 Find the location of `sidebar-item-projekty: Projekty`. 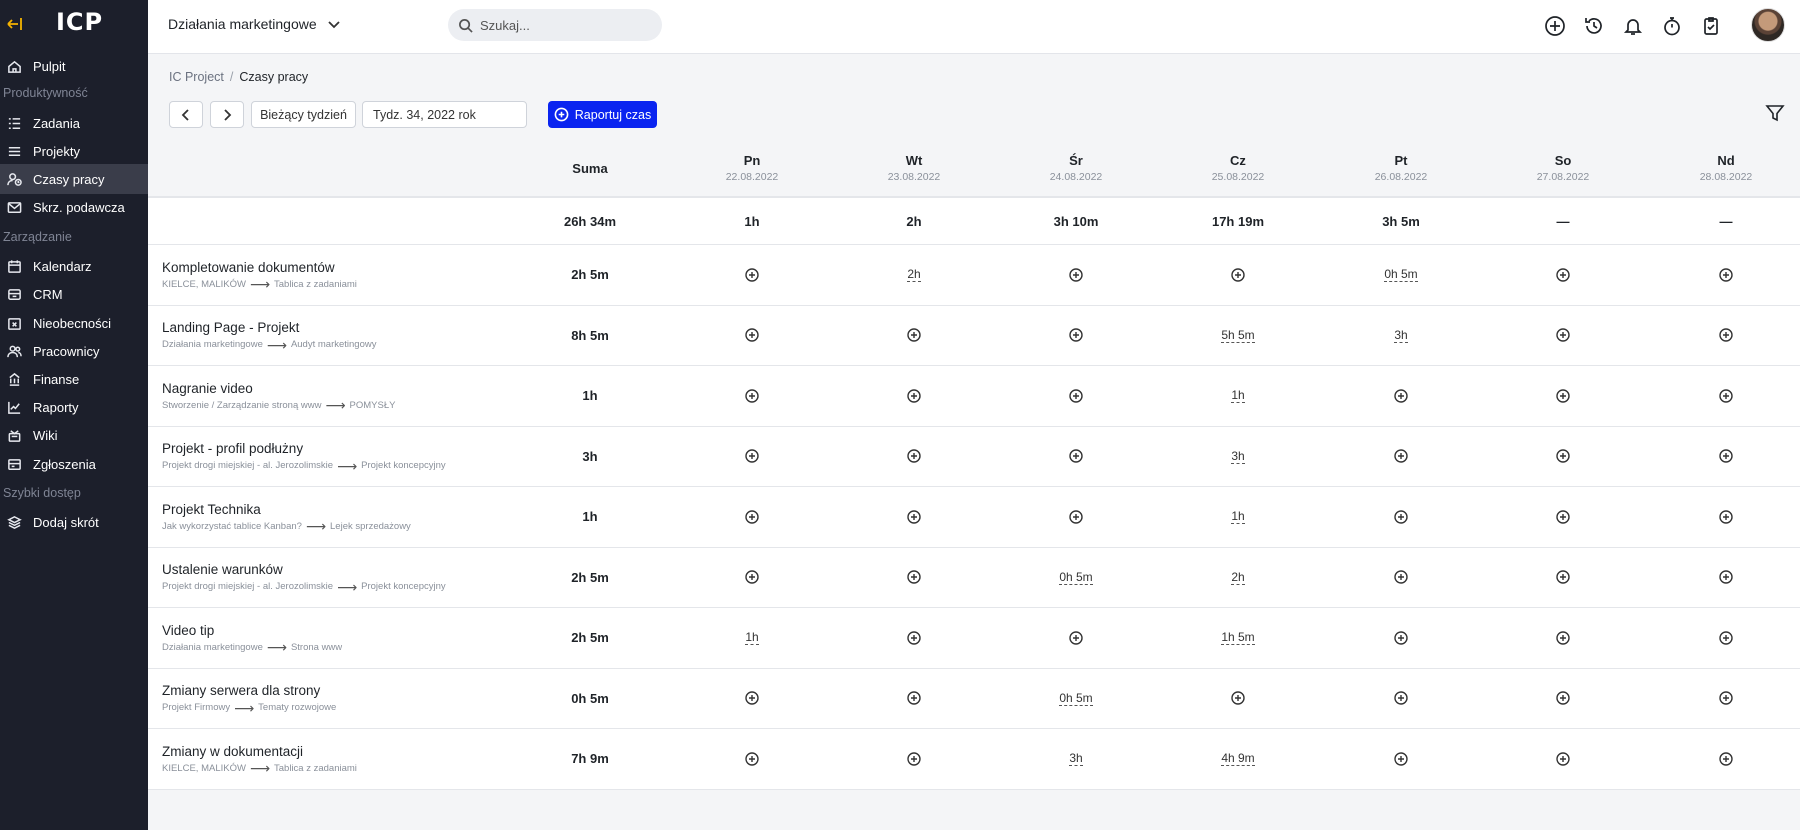

sidebar-item-projekty: Projekty is located at coordinates (74, 151).